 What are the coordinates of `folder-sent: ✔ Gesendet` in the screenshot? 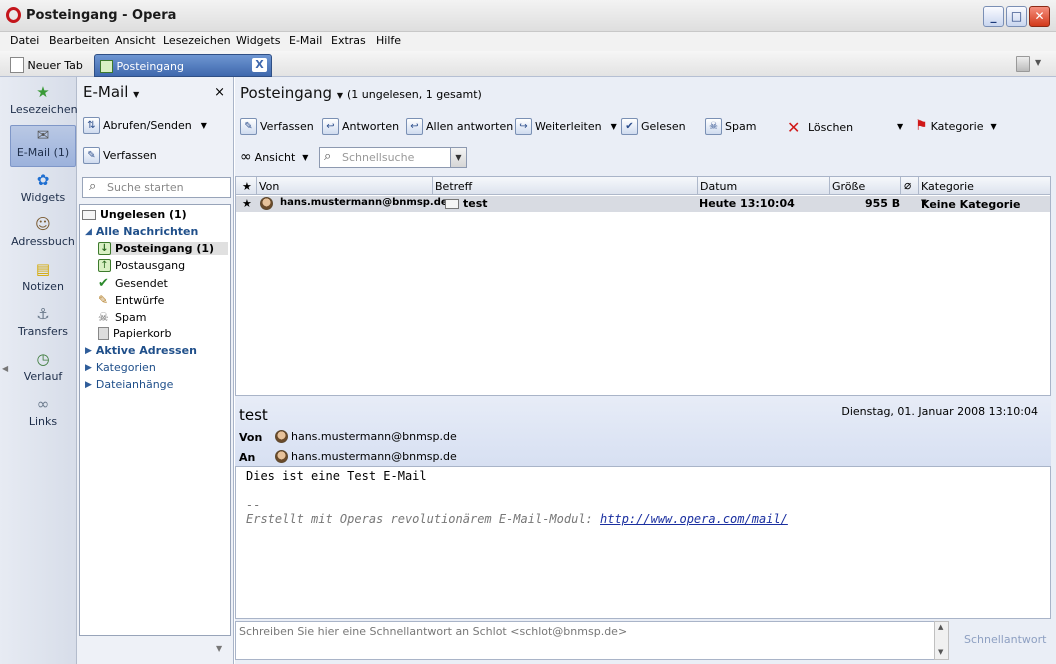 It's located at (133, 283).